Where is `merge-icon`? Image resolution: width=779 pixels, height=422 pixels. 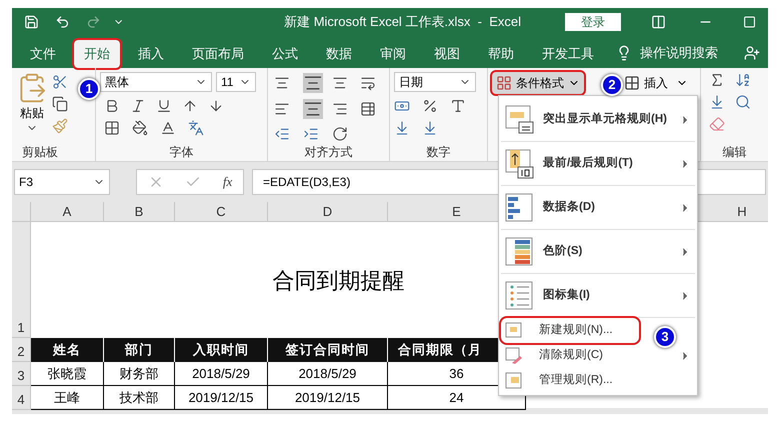
merge-icon is located at coordinates (368, 109).